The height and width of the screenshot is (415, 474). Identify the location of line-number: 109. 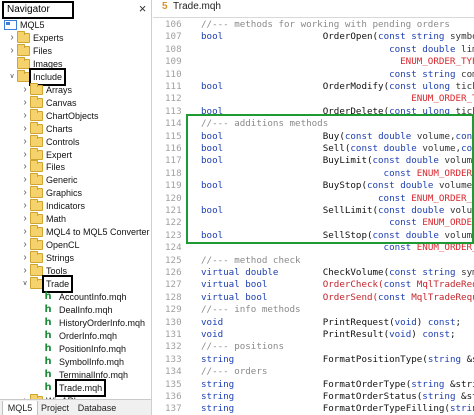
(173, 61).